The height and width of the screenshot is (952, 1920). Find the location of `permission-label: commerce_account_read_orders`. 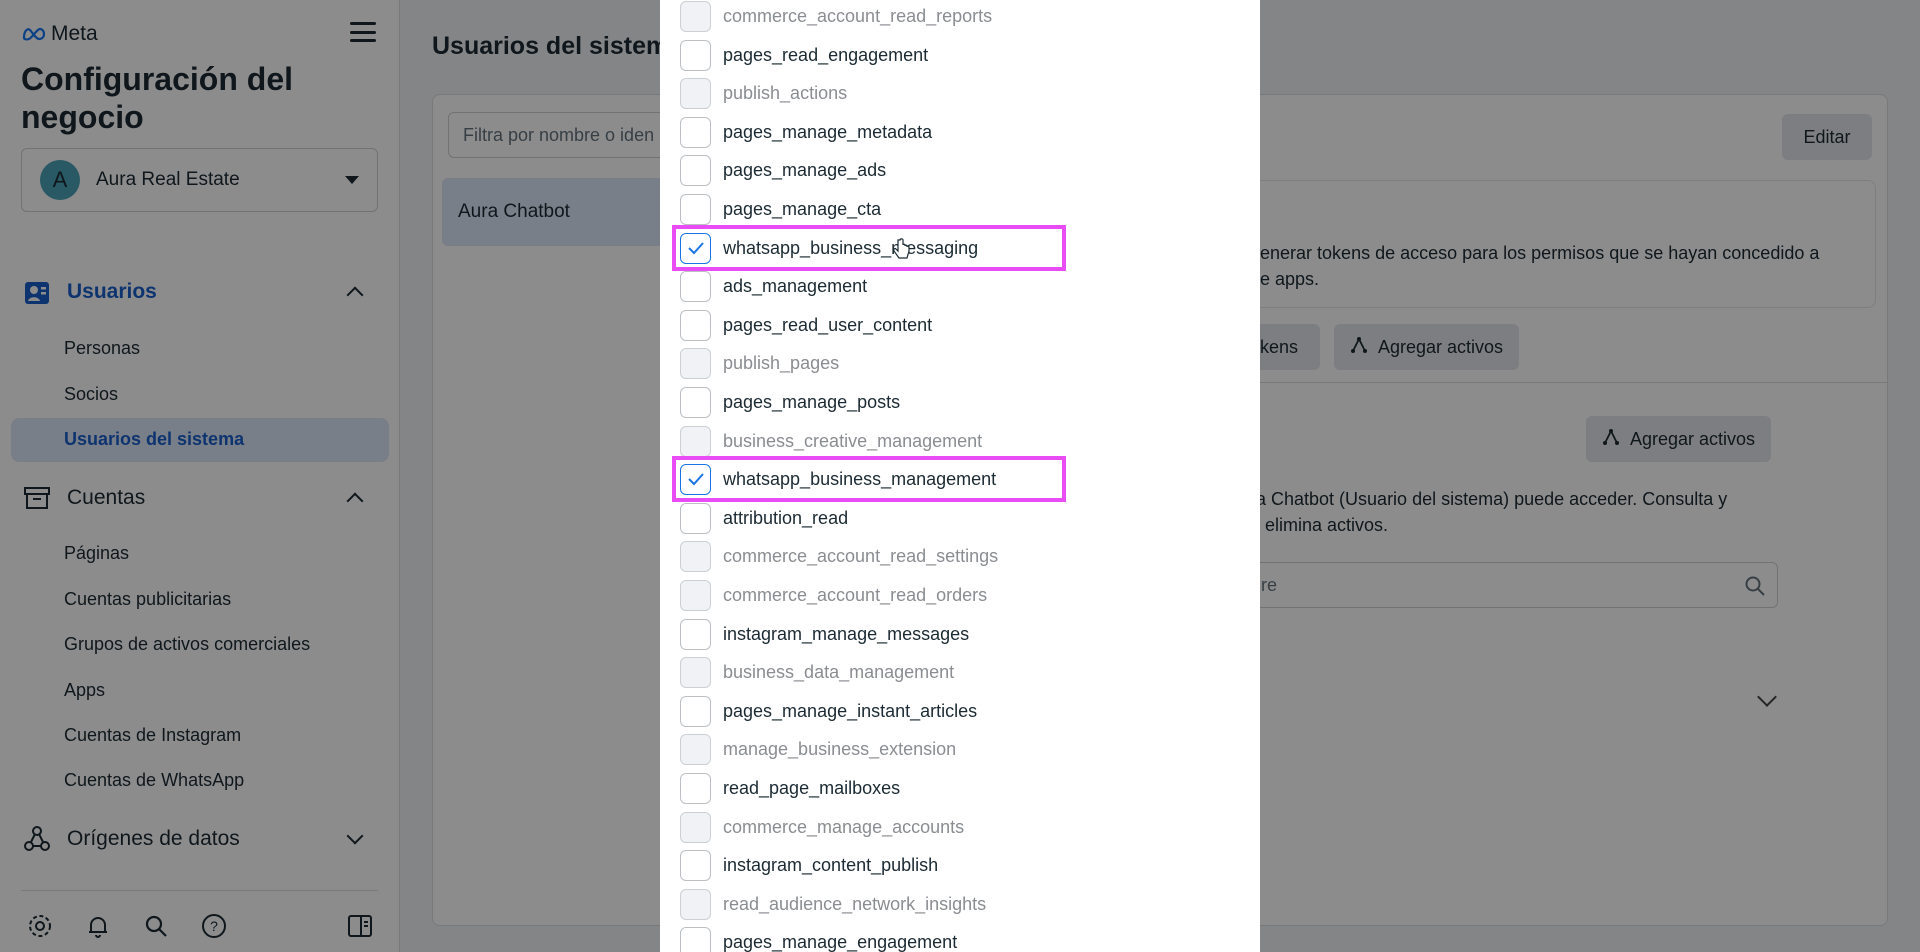

permission-label: commerce_account_read_orders is located at coordinates (855, 594).